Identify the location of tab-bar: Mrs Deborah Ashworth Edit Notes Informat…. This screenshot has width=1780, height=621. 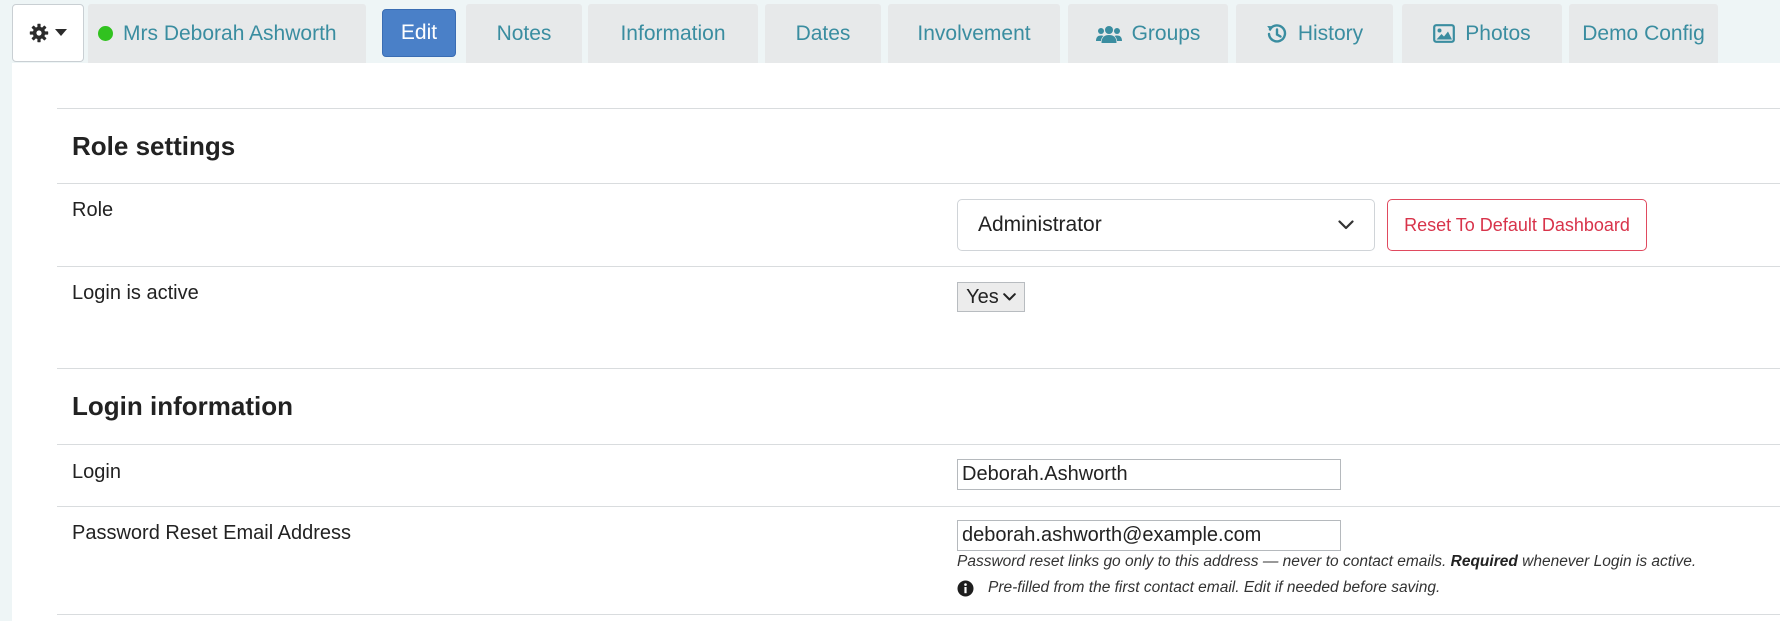
(890, 32).